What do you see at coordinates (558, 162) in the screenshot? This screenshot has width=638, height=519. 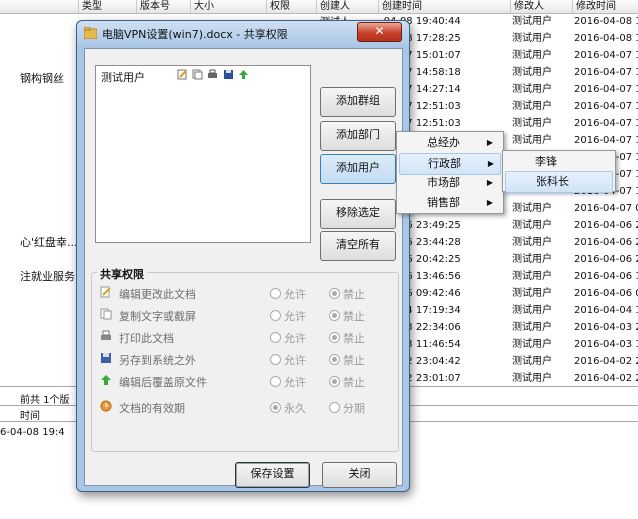 I see `menu-item-user: 李锋` at bounding box center [558, 162].